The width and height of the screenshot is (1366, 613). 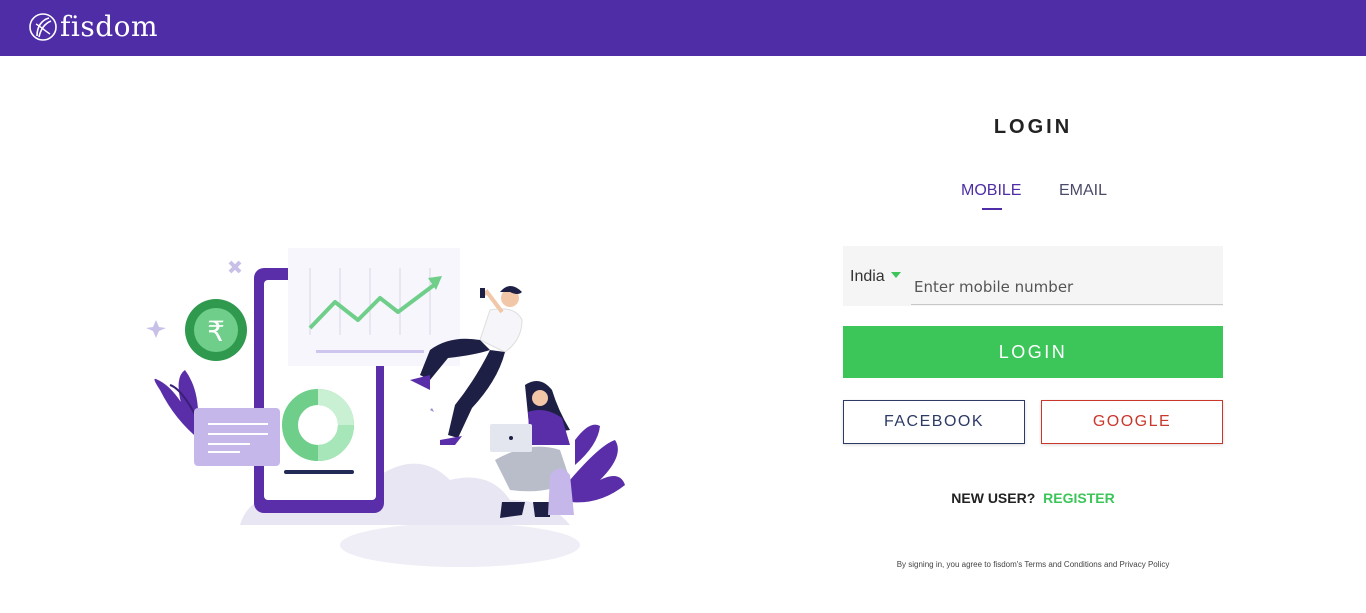 I want to click on fisdom-logo: fisdom, so click(x=93, y=27).